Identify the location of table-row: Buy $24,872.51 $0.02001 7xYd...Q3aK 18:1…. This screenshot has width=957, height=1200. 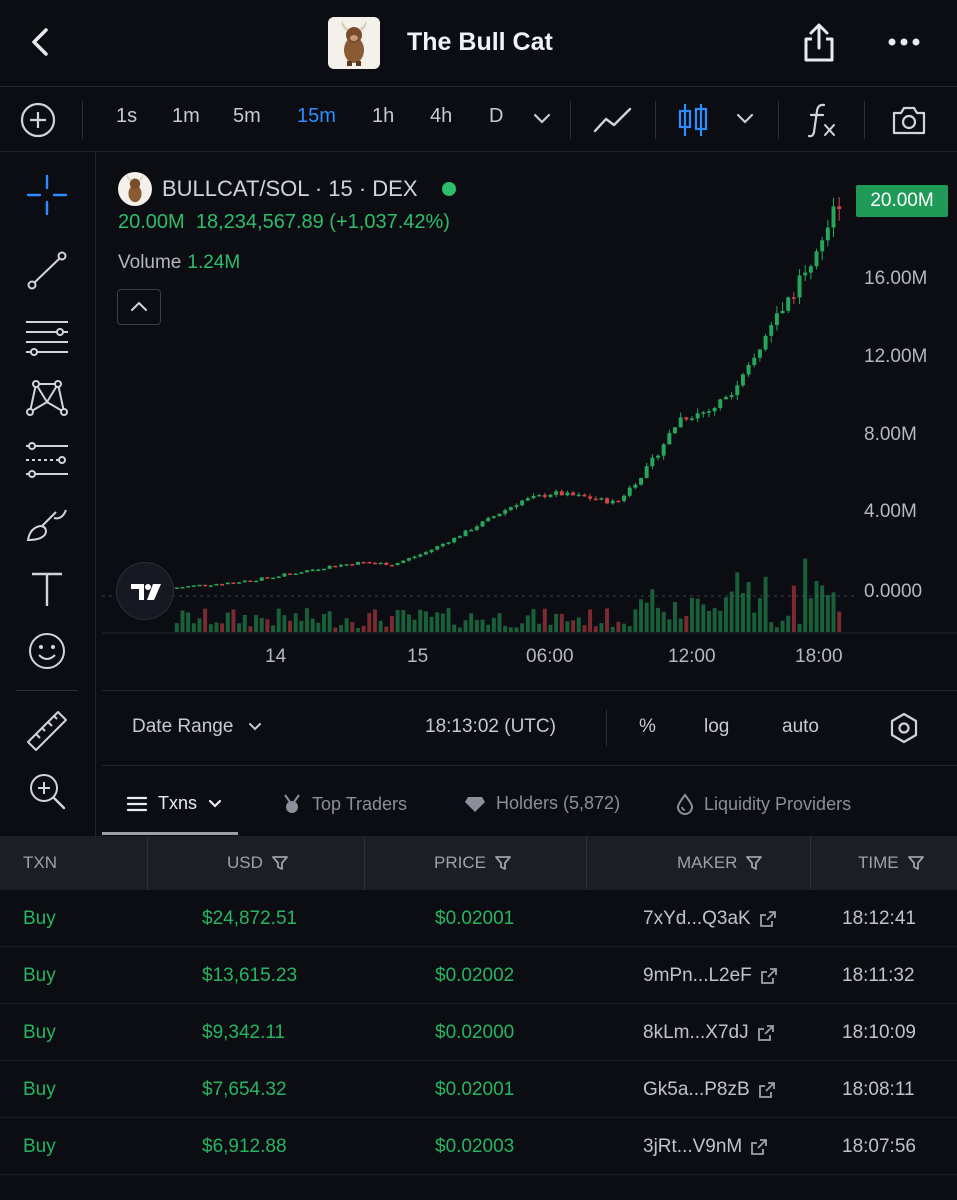
(478, 918).